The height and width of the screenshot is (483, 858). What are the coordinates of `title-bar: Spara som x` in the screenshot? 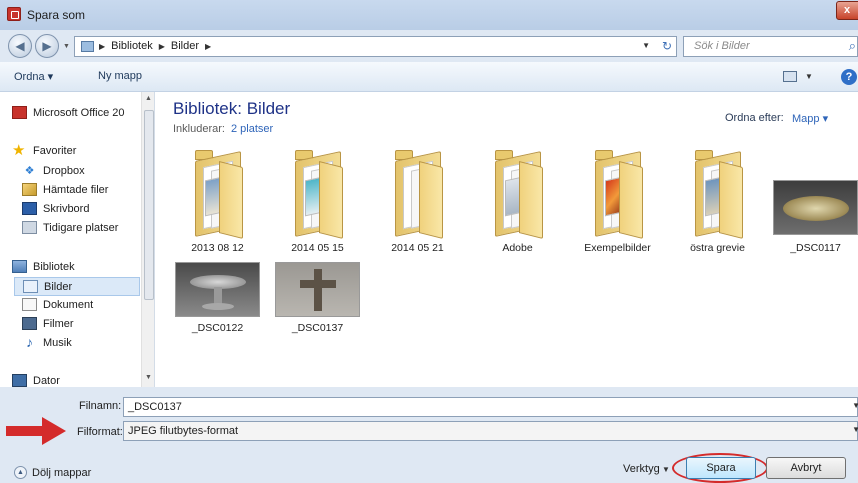 It's located at (429, 15).